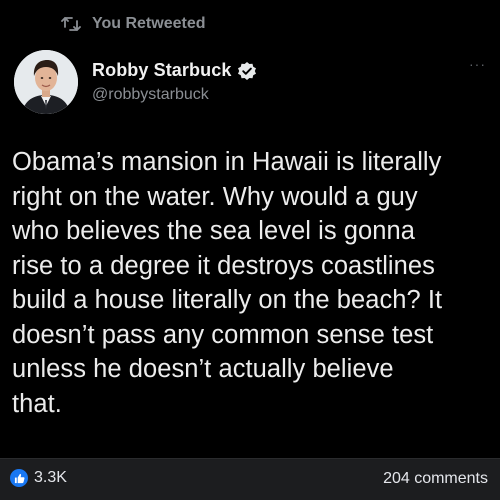  I want to click on author-name-row: Robby Starbuck, so click(174, 70).